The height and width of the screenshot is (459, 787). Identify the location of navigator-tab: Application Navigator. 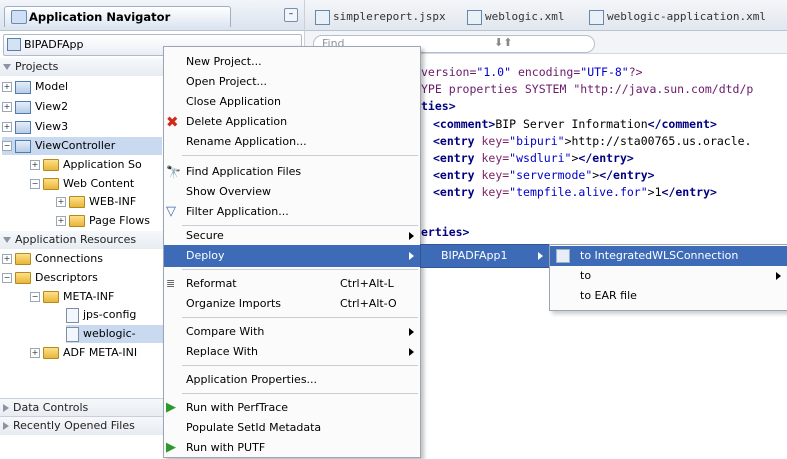
(118, 16).